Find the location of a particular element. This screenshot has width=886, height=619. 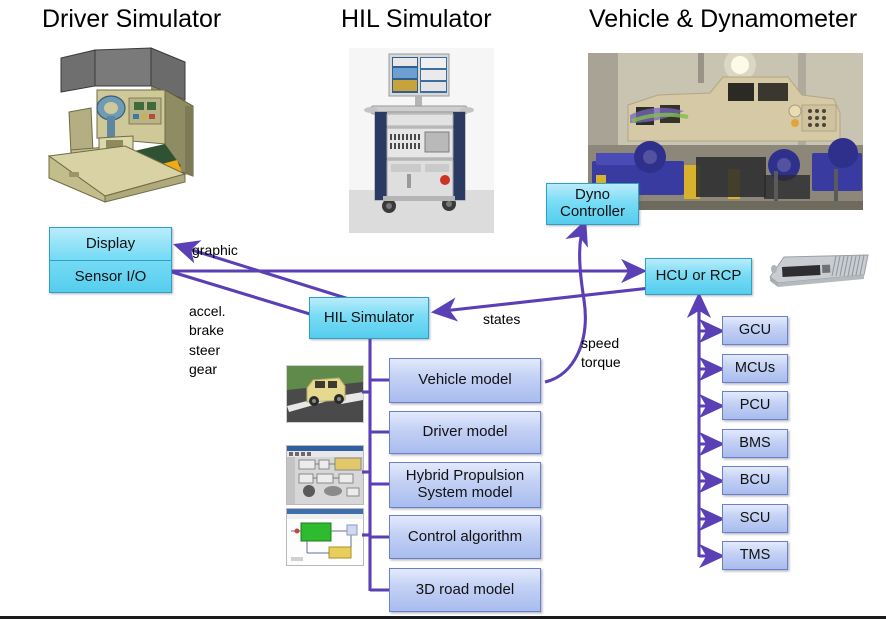

model-box-3d-road-model: 3D road model is located at coordinates (465, 590).